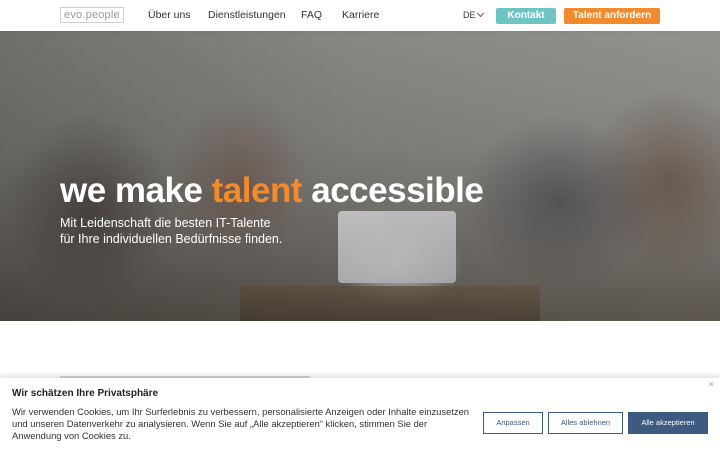 Image resolution: width=720 pixels, height=450 pixels. I want to click on language-selector: DE, so click(473, 14).